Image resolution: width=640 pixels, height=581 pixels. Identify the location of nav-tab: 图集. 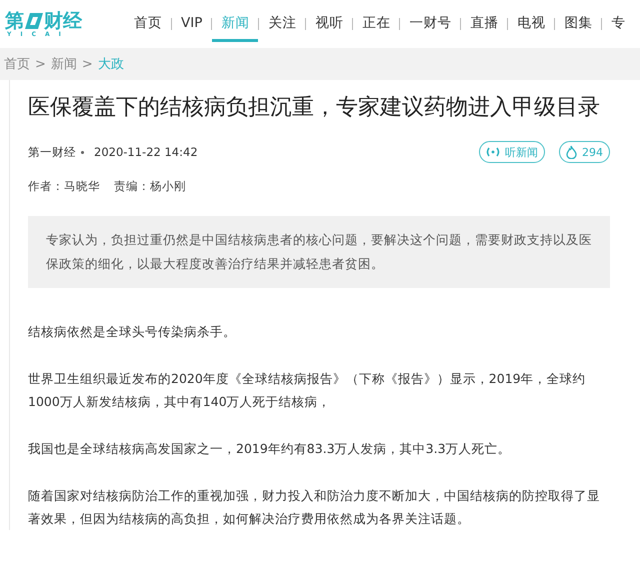
(578, 24).